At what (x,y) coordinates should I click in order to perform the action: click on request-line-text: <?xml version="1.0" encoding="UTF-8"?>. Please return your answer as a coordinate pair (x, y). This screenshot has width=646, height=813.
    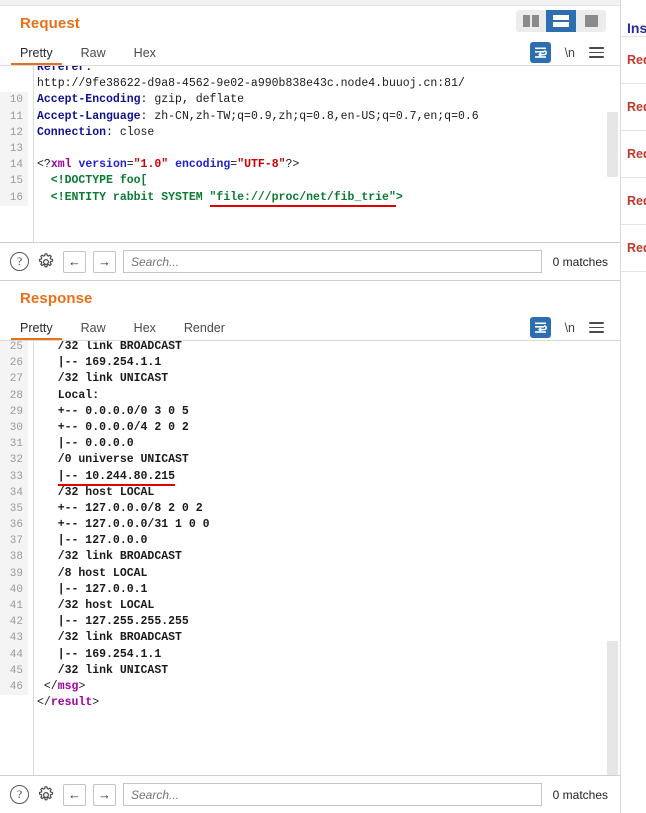
    Looking at the image, I should click on (163, 165).